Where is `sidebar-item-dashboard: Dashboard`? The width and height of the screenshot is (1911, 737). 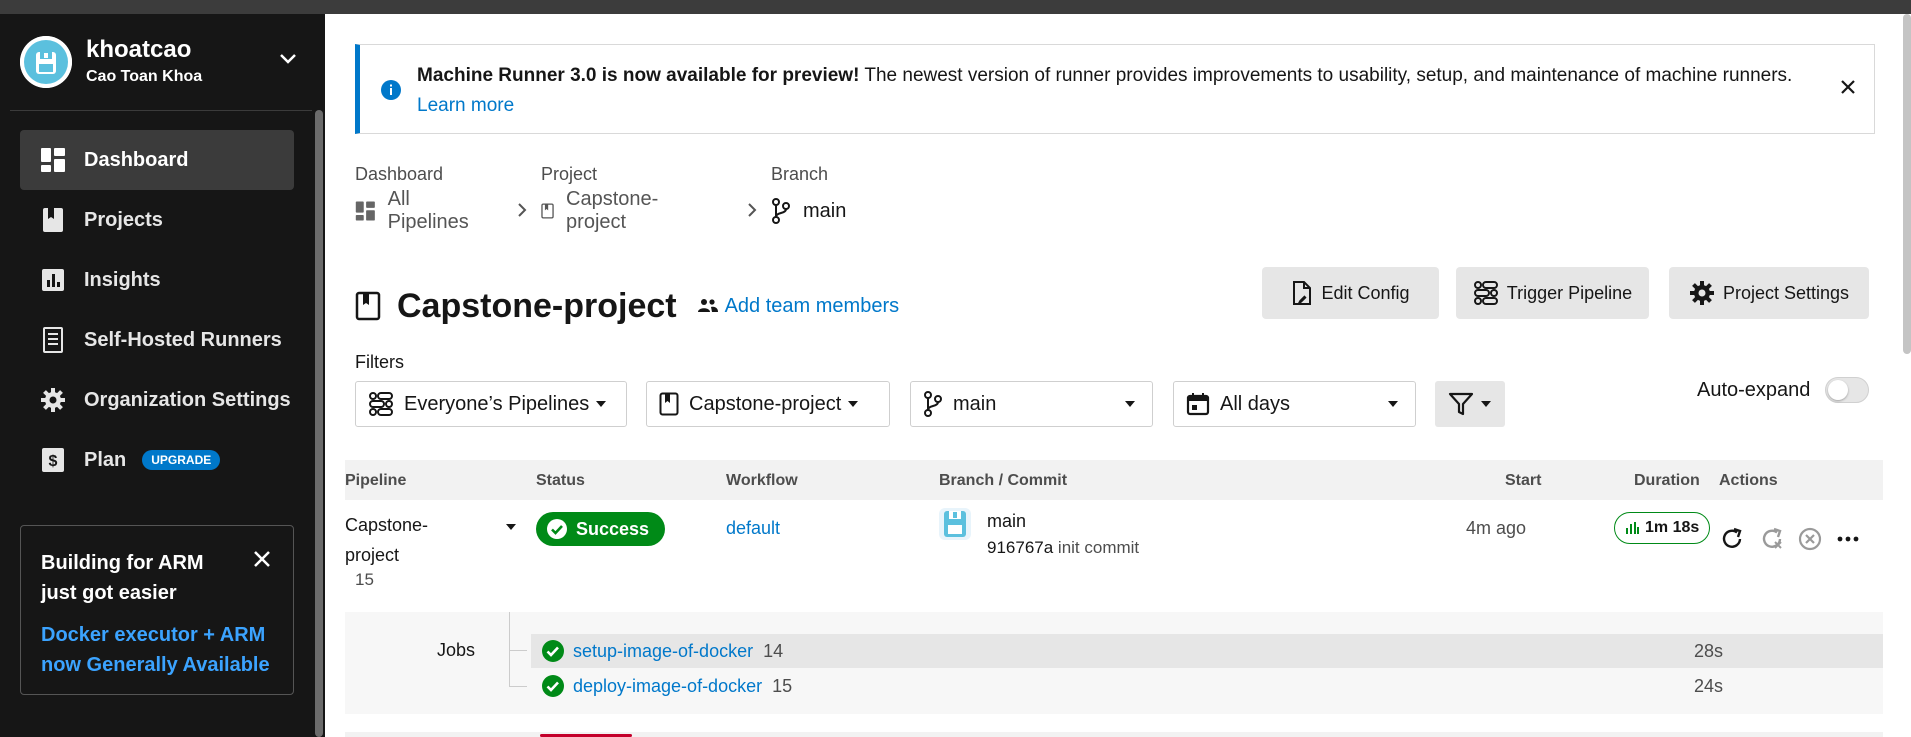 sidebar-item-dashboard: Dashboard is located at coordinates (157, 160).